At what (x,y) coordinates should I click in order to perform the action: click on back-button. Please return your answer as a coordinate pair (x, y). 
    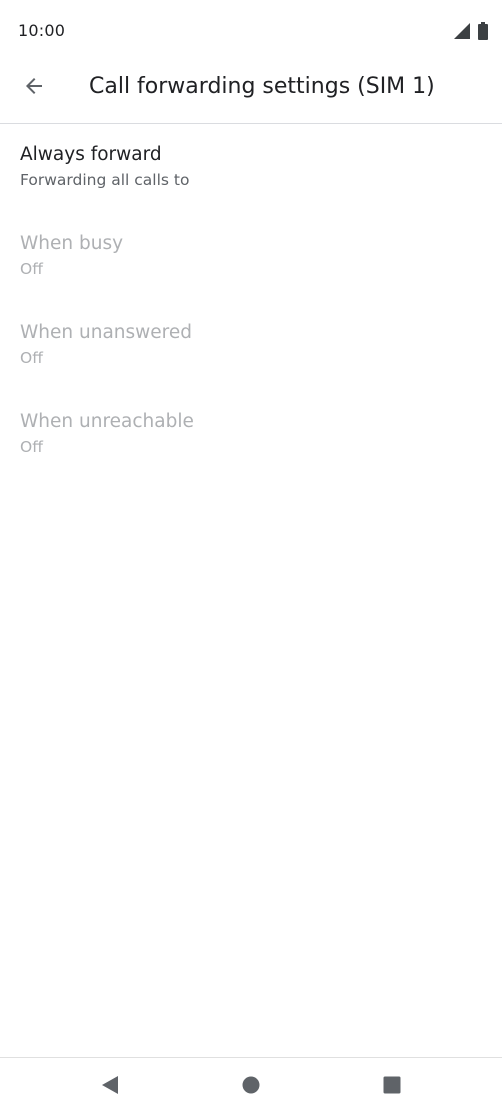
    Looking at the image, I should click on (34, 88).